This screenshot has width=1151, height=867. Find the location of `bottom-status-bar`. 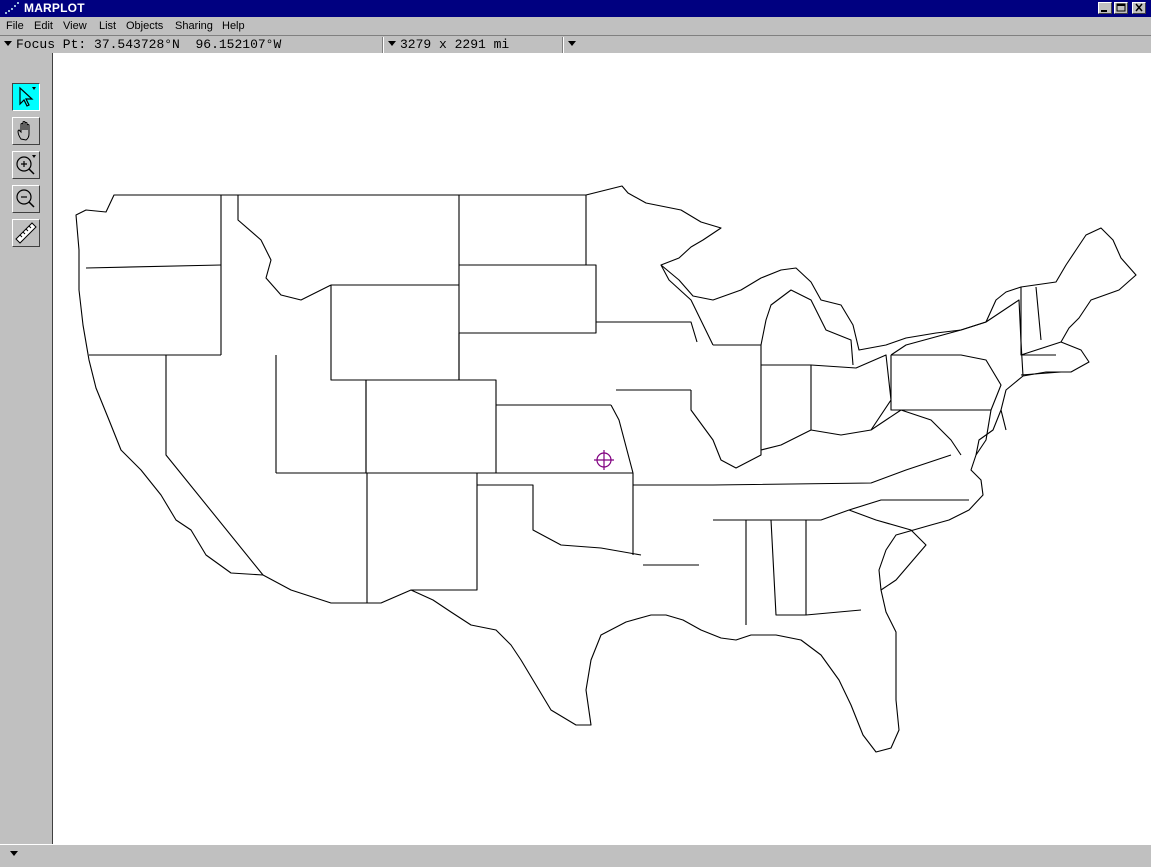

bottom-status-bar is located at coordinates (575, 855).